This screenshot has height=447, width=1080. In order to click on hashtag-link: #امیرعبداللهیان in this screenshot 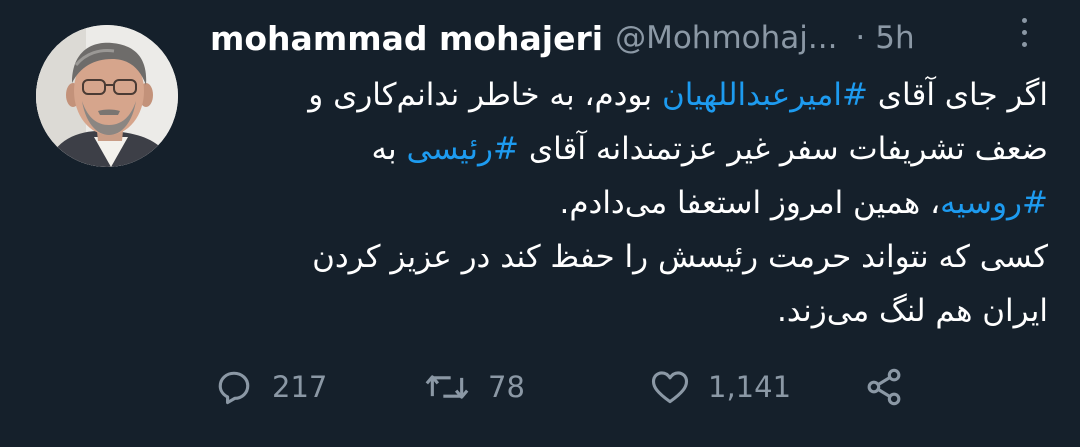, I will do `click(765, 95)`.